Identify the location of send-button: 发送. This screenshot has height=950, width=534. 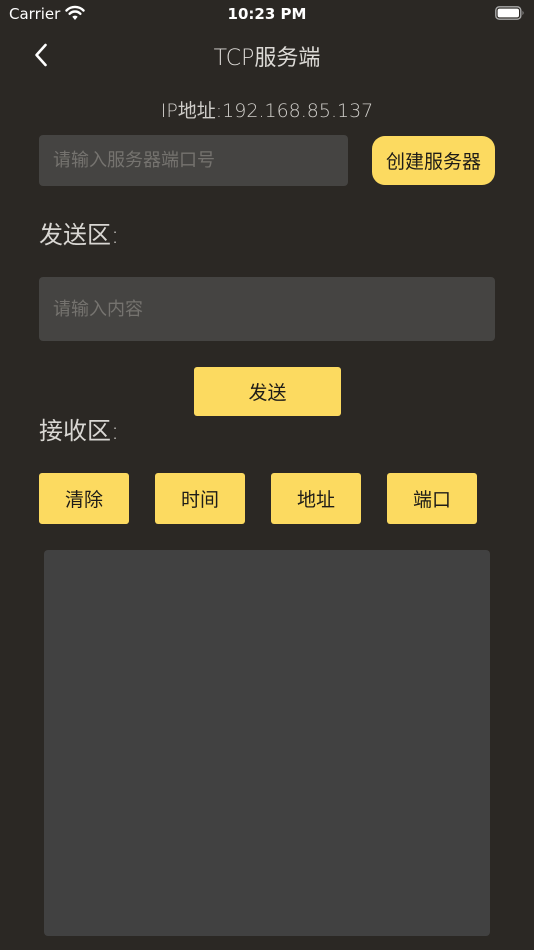
(267, 391).